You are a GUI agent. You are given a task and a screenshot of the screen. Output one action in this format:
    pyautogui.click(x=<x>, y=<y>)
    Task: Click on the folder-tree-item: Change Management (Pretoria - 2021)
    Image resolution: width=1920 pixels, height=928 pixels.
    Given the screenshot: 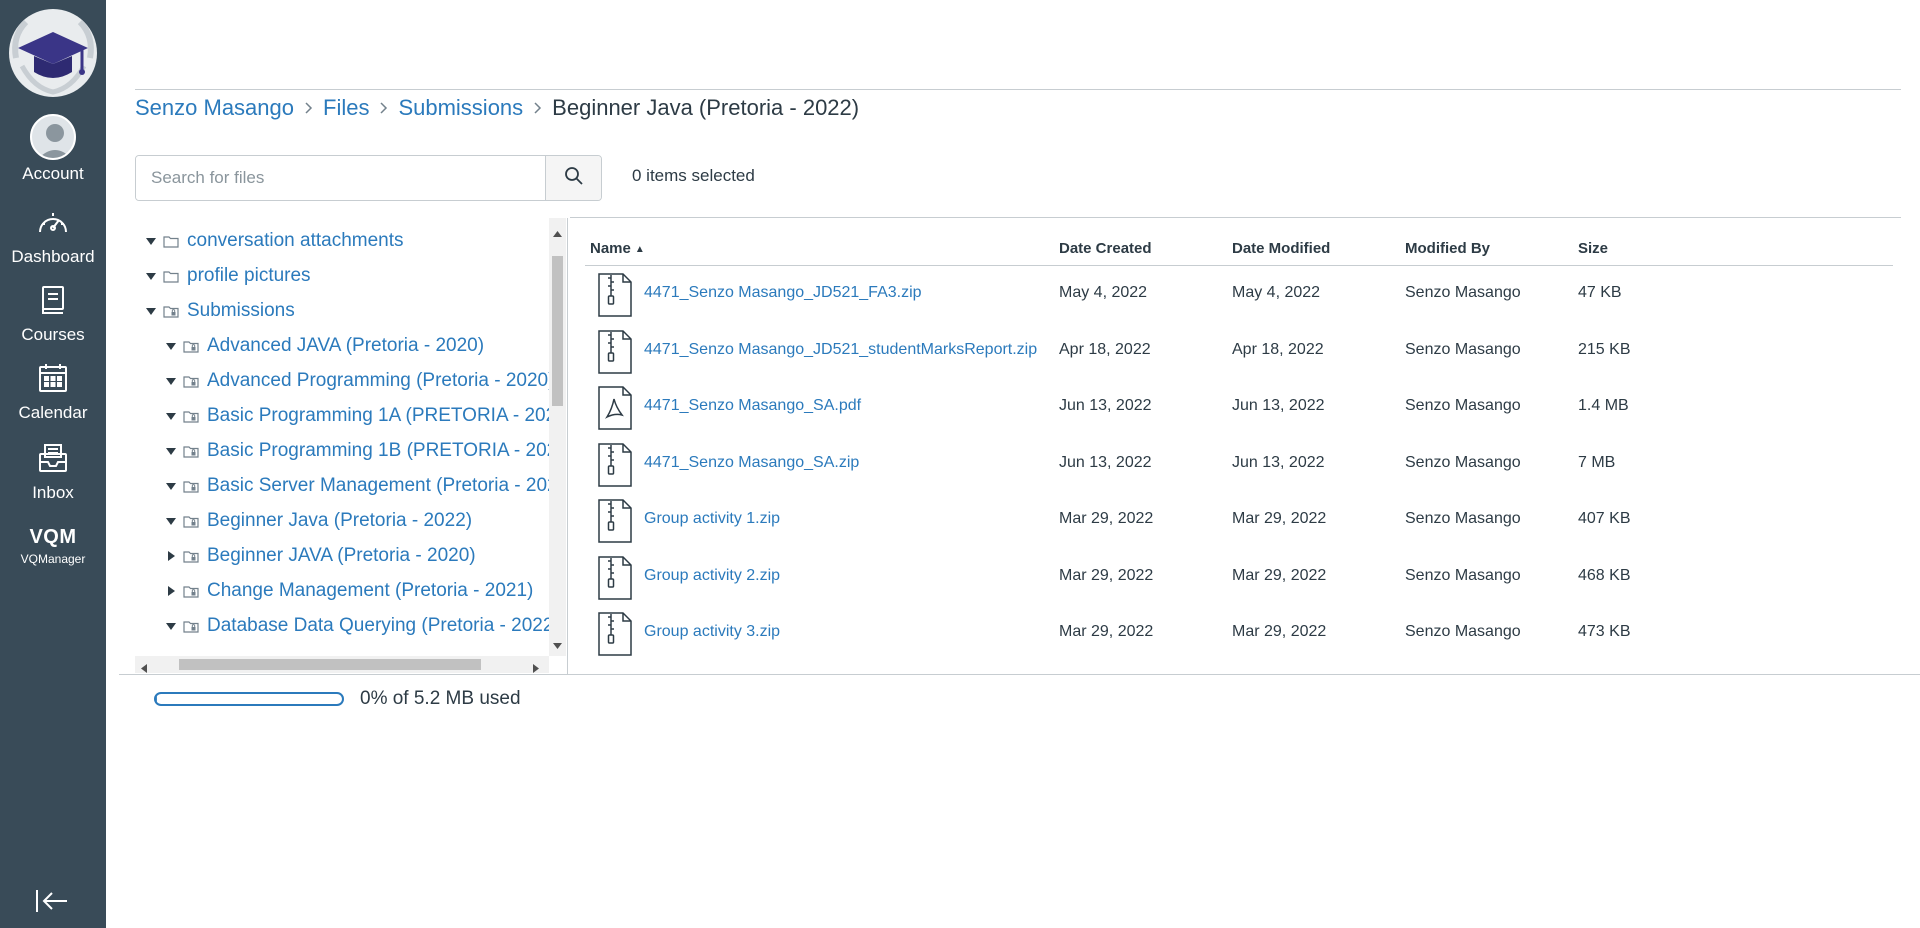 What is the action you would take?
    pyautogui.click(x=349, y=591)
    